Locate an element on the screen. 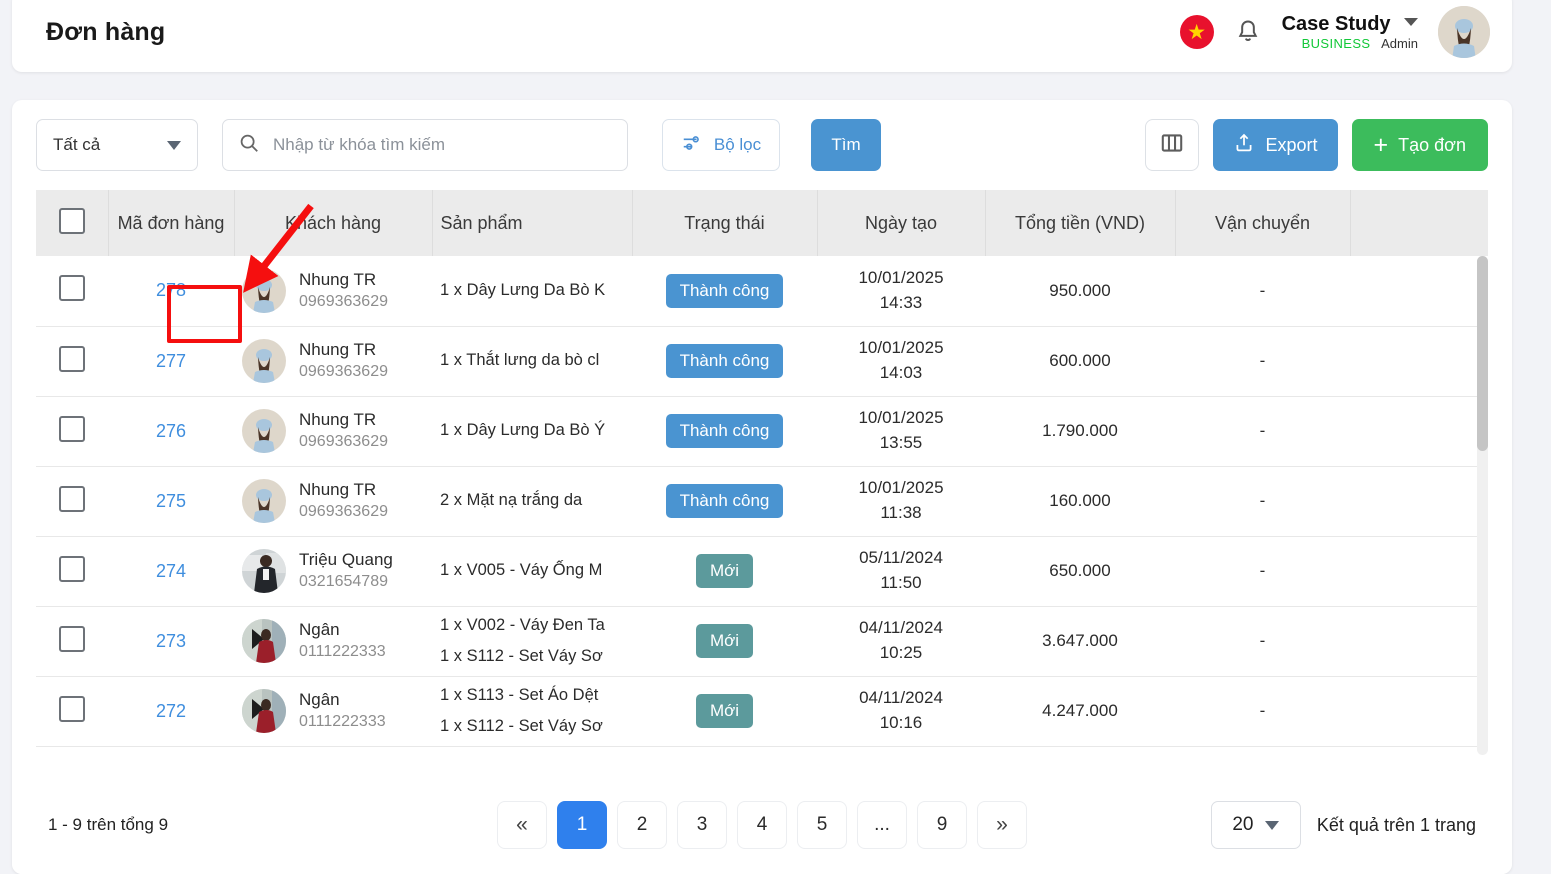 The height and width of the screenshot is (874, 1551). pagination-page-1: 1 is located at coordinates (582, 825).